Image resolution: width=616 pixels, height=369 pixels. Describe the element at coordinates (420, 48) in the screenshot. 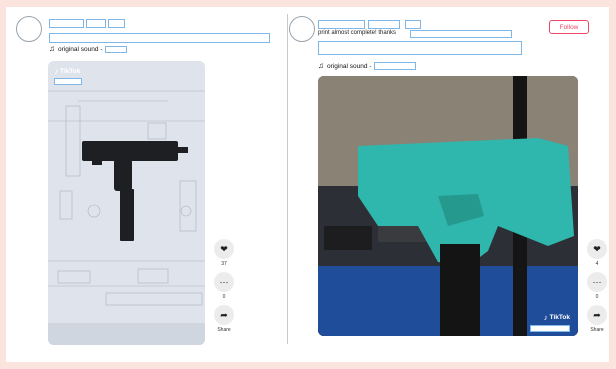

I see `hashtags-redacted` at that location.